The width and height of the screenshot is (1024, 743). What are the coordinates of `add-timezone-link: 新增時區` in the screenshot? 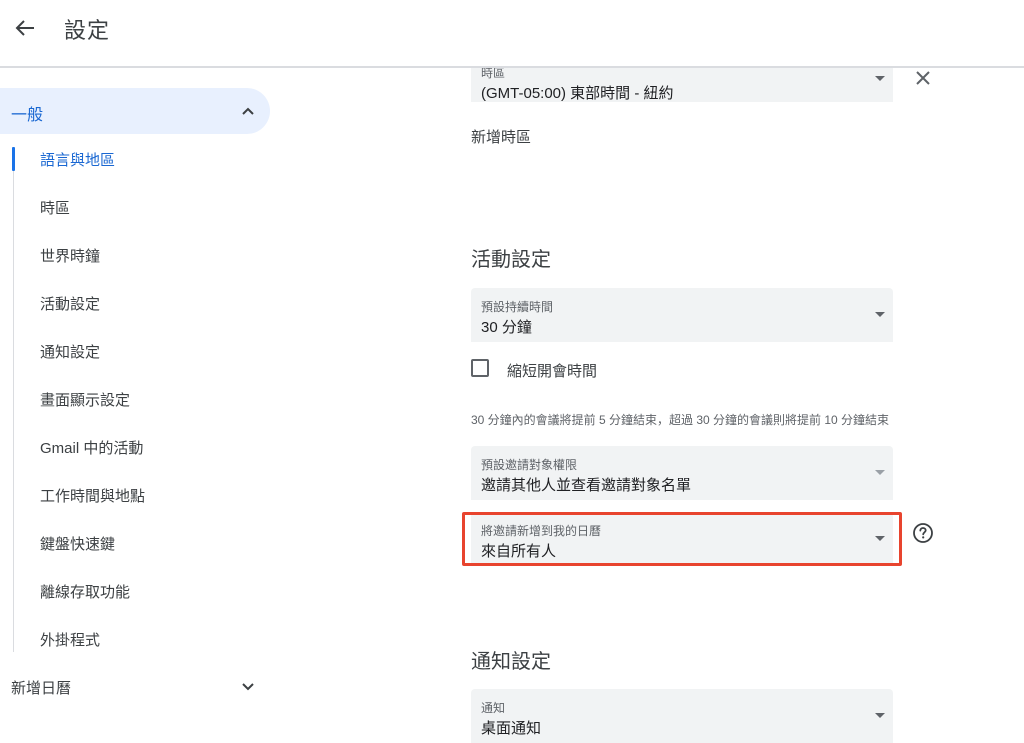 It's located at (501, 136).